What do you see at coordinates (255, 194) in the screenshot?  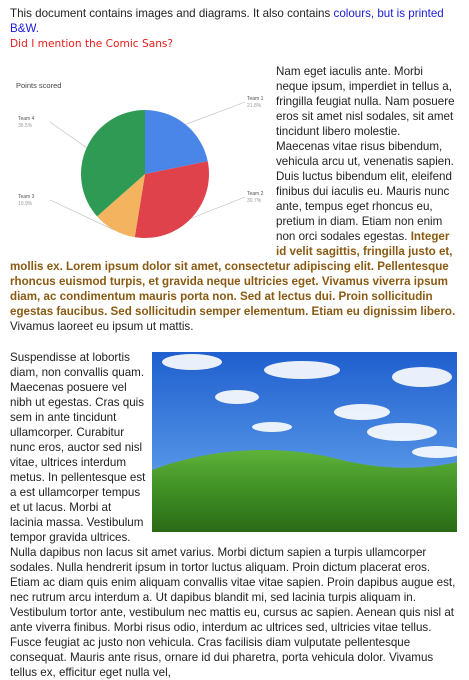 I see `pie-legend-label: Team 2` at bounding box center [255, 194].